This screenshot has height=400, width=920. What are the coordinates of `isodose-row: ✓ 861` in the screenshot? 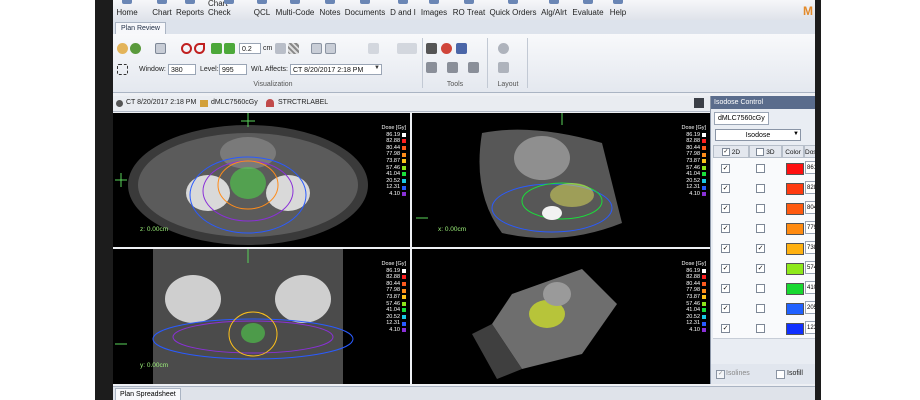 It's located at (764, 168).